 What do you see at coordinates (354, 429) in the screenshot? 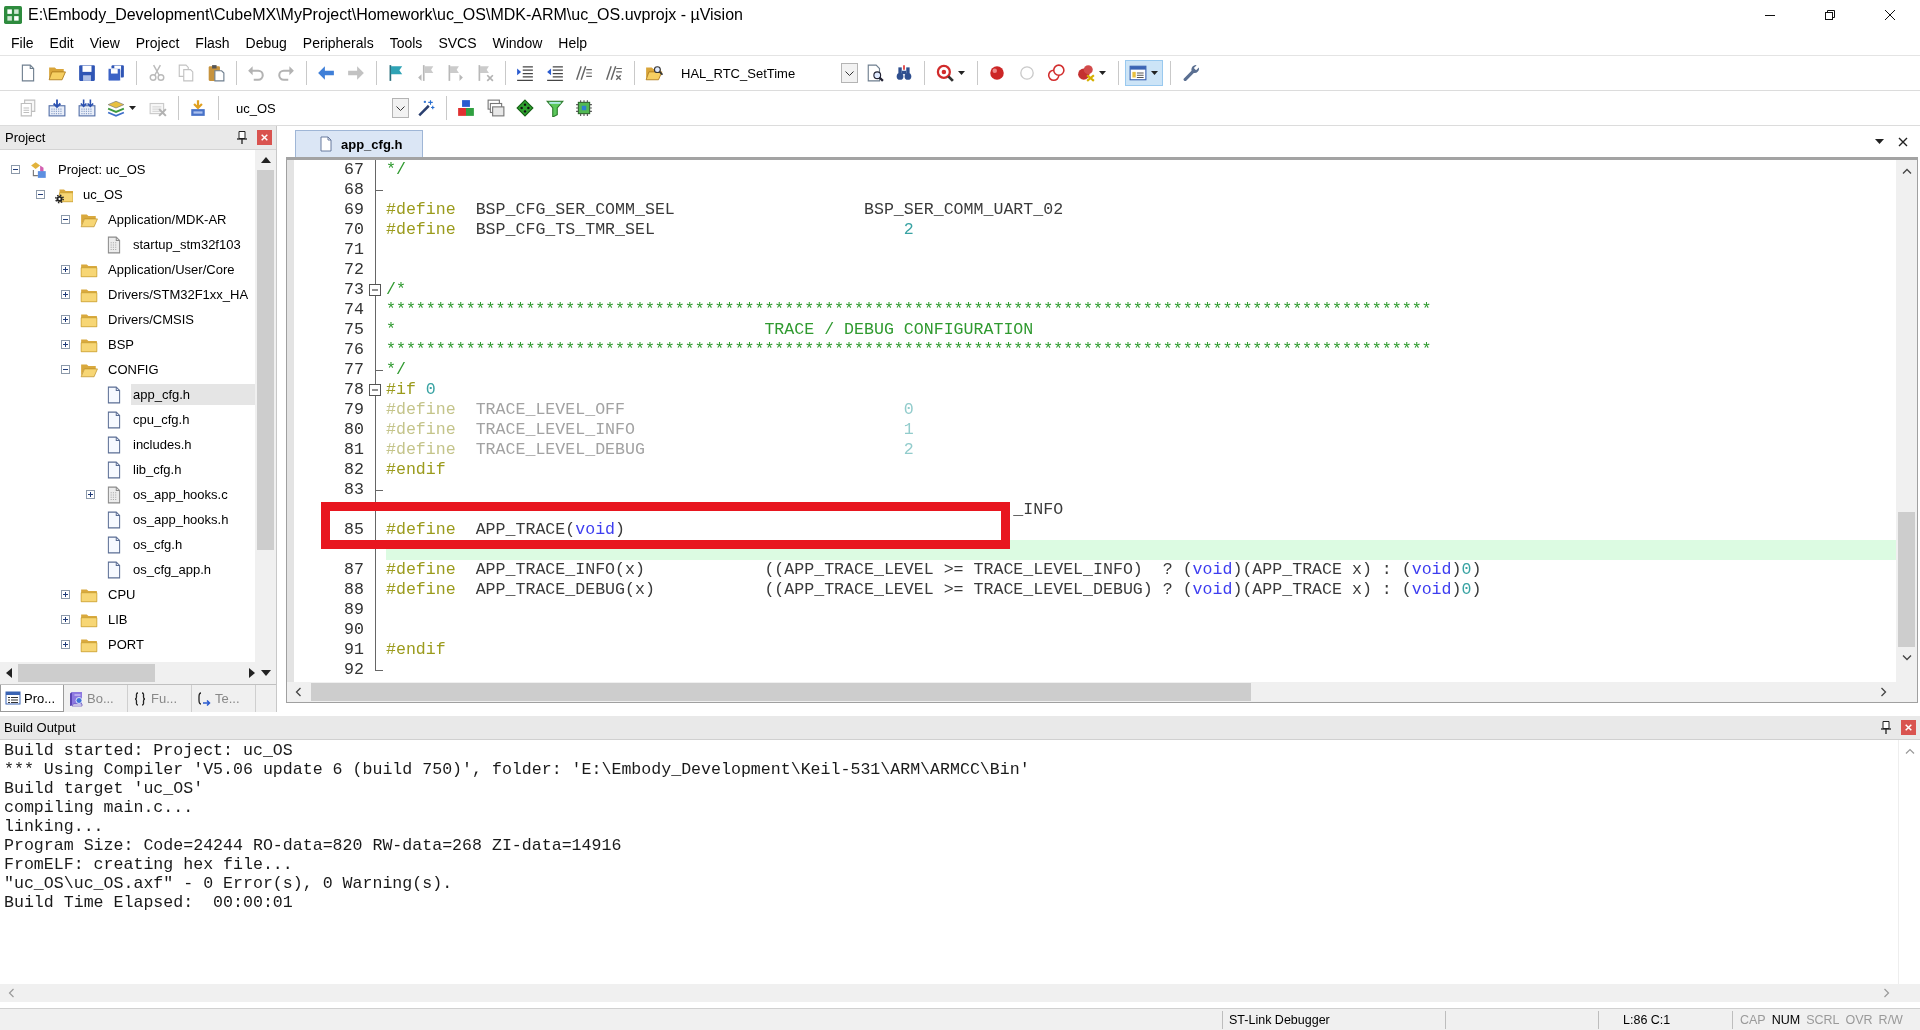
I see `line-number: 80` at bounding box center [354, 429].